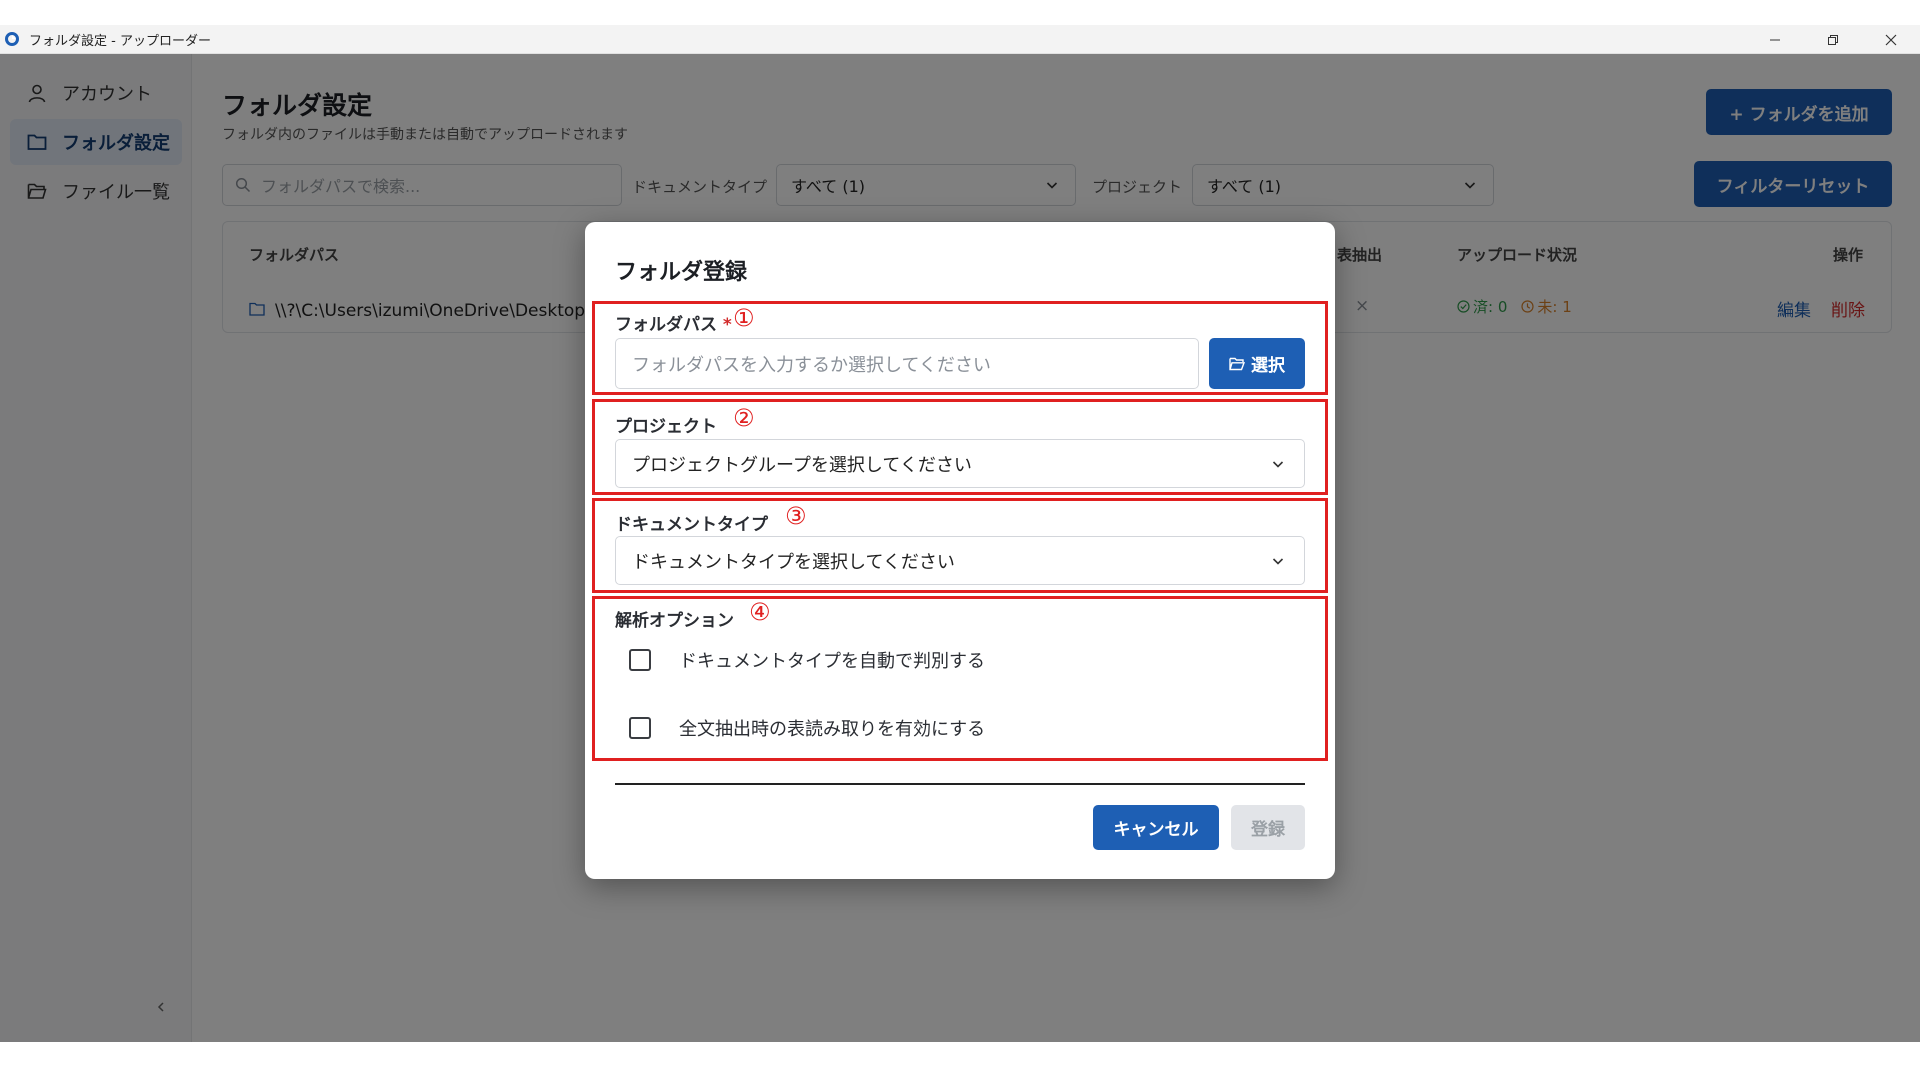 The height and width of the screenshot is (1080, 1920). What do you see at coordinates (666, 427) in the screenshot?
I see `project-label: プロジェクト` at bounding box center [666, 427].